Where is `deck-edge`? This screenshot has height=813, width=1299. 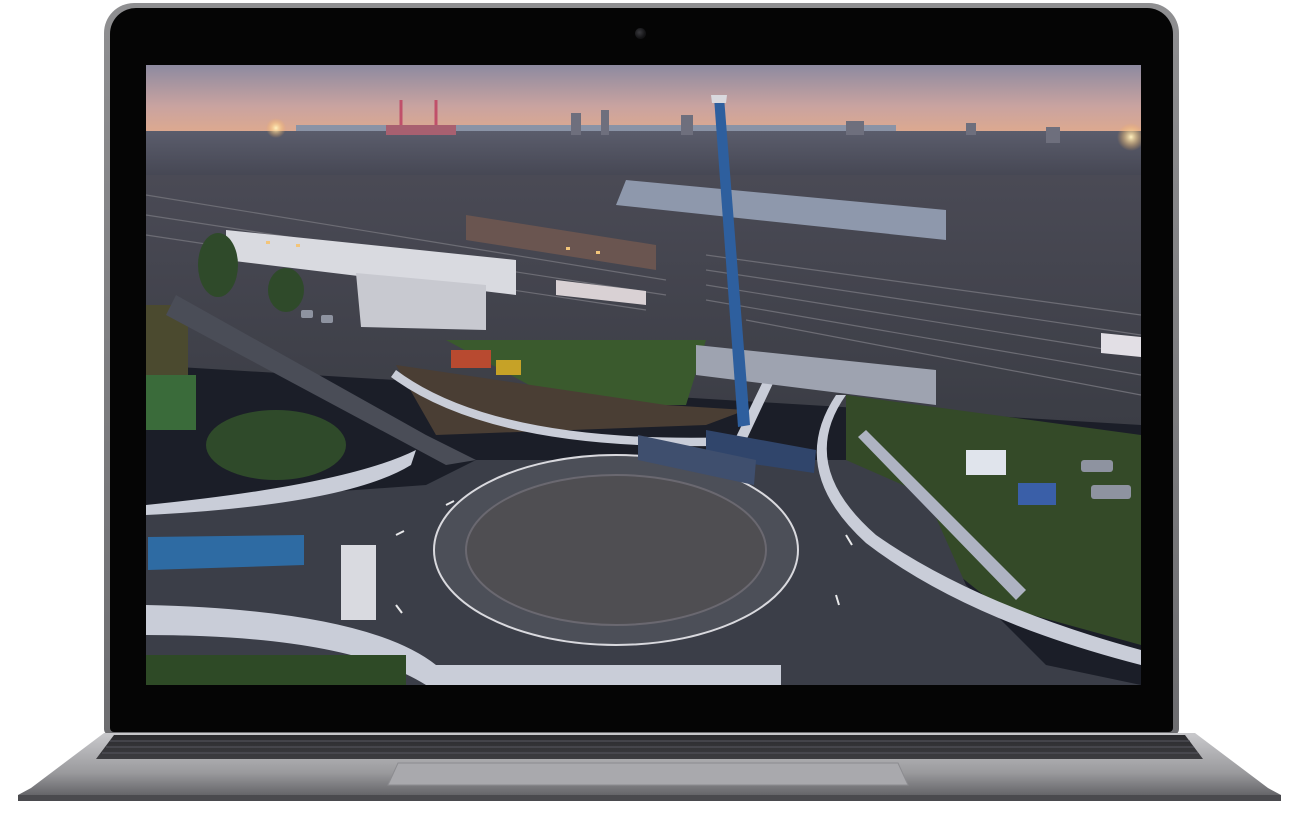
deck-edge is located at coordinates (649, 798).